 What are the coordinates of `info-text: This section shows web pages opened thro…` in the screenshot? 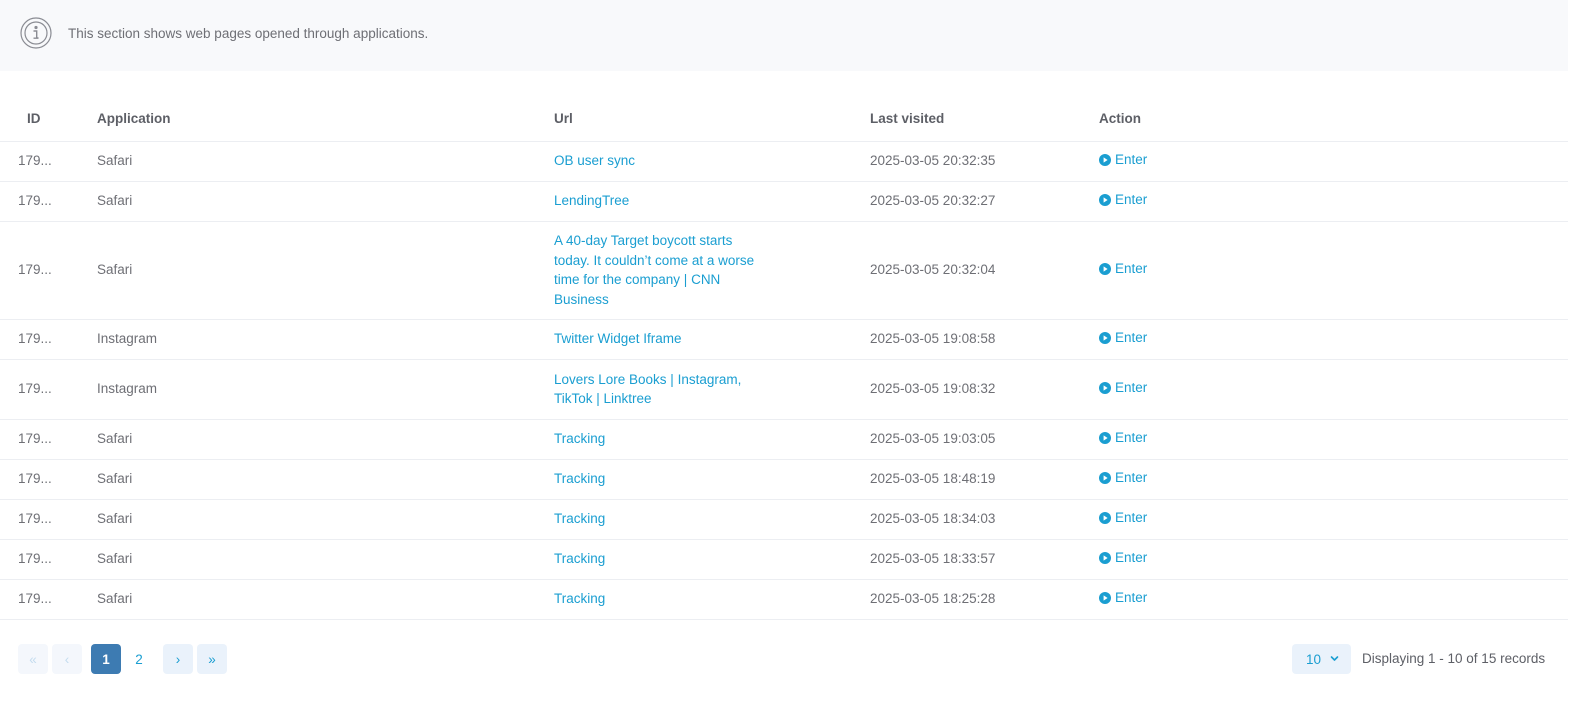 It's located at (248, 33).